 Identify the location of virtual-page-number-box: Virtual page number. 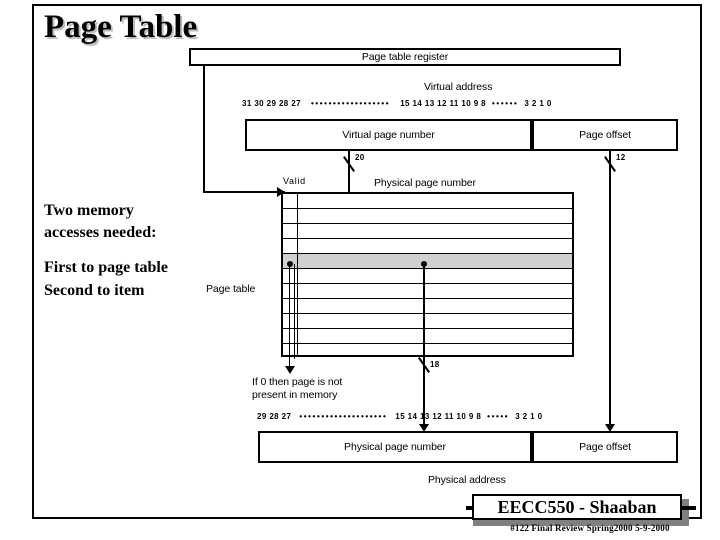
(388, 135).